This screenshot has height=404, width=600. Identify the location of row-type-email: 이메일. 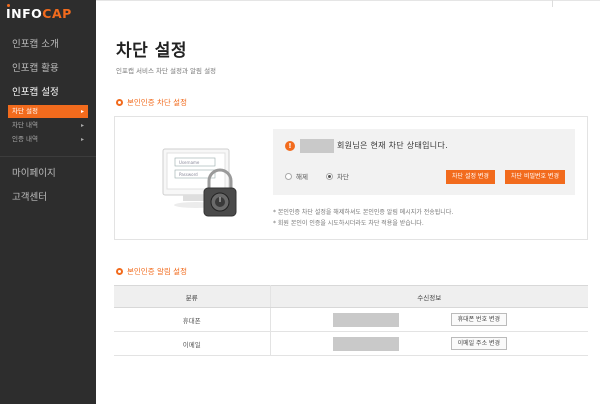
(192, 343).